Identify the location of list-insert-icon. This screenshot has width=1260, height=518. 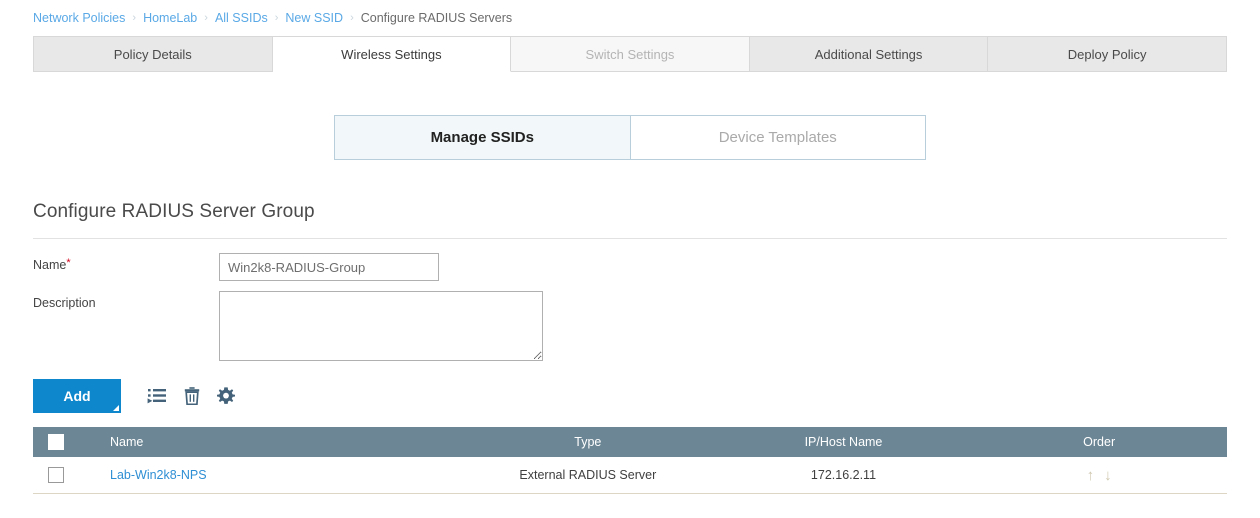
(157, 396).